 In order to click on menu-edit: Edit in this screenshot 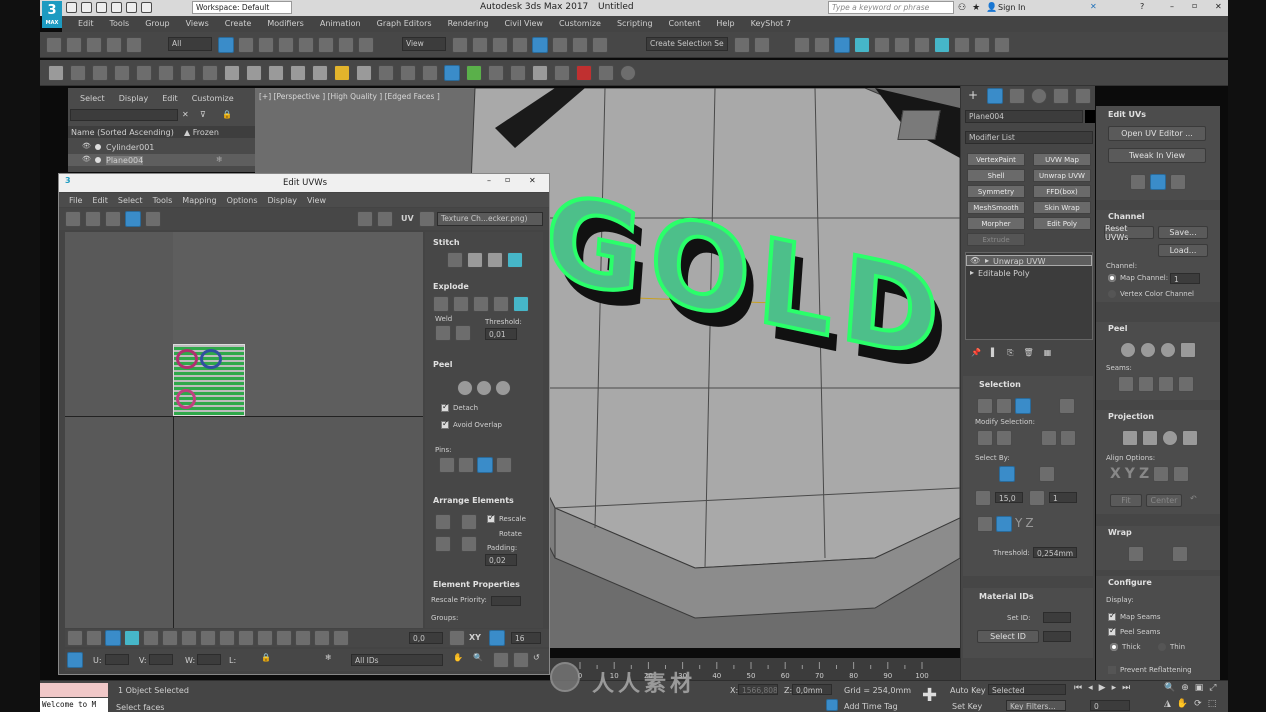, I will do `click(82, 24)`.